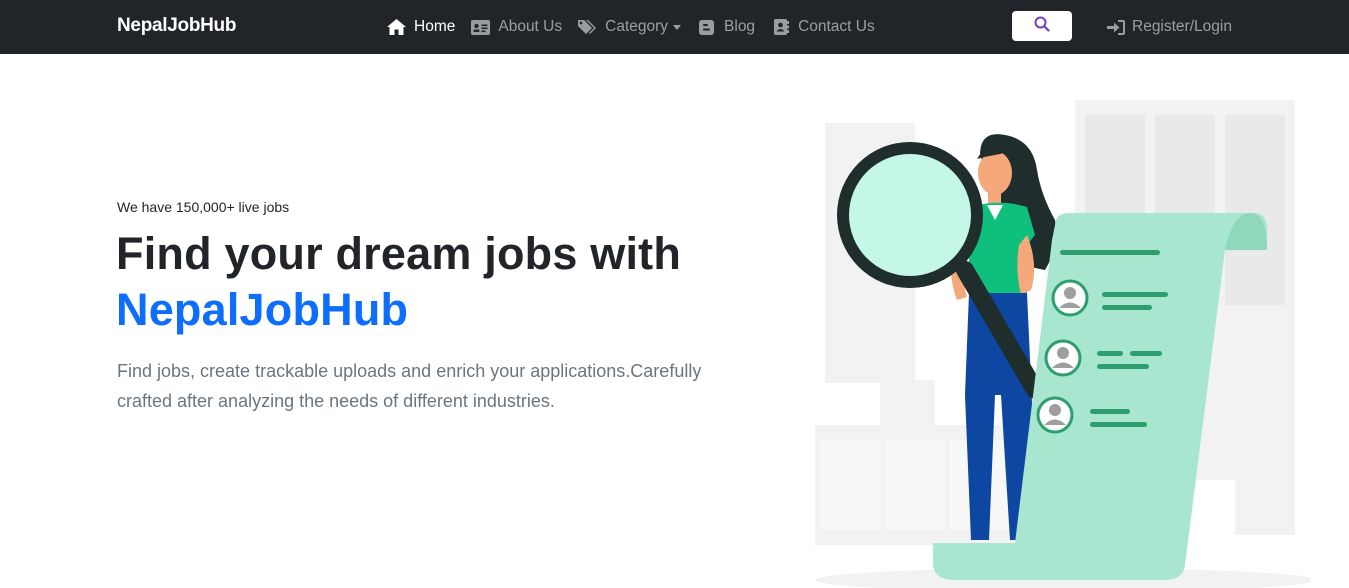 This screenshot has width=1349, height=588. I want to click on register-login-link: Register/Login, so click(1169, 27).